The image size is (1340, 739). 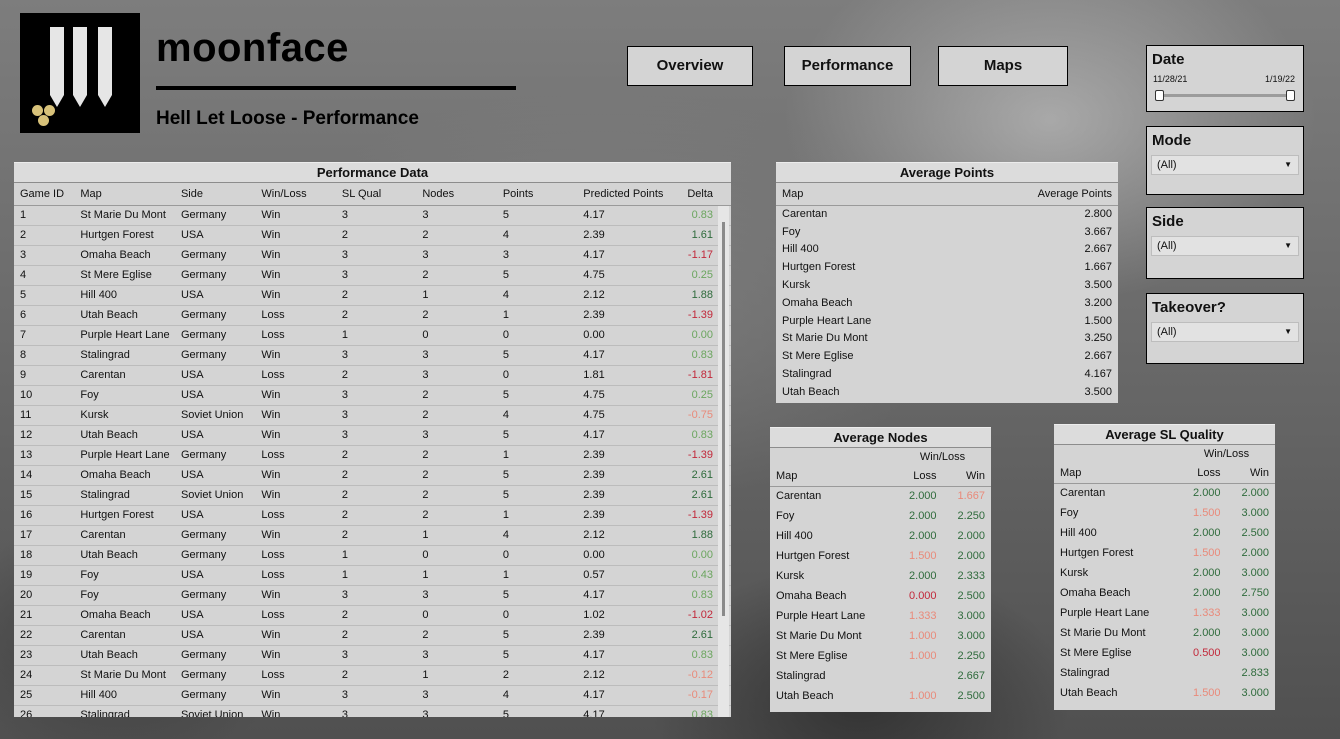 I want to click on table-row: 14 Omaha Beach USA Win 2 2 5 2.39 2.61, so click(x=372, y=475).